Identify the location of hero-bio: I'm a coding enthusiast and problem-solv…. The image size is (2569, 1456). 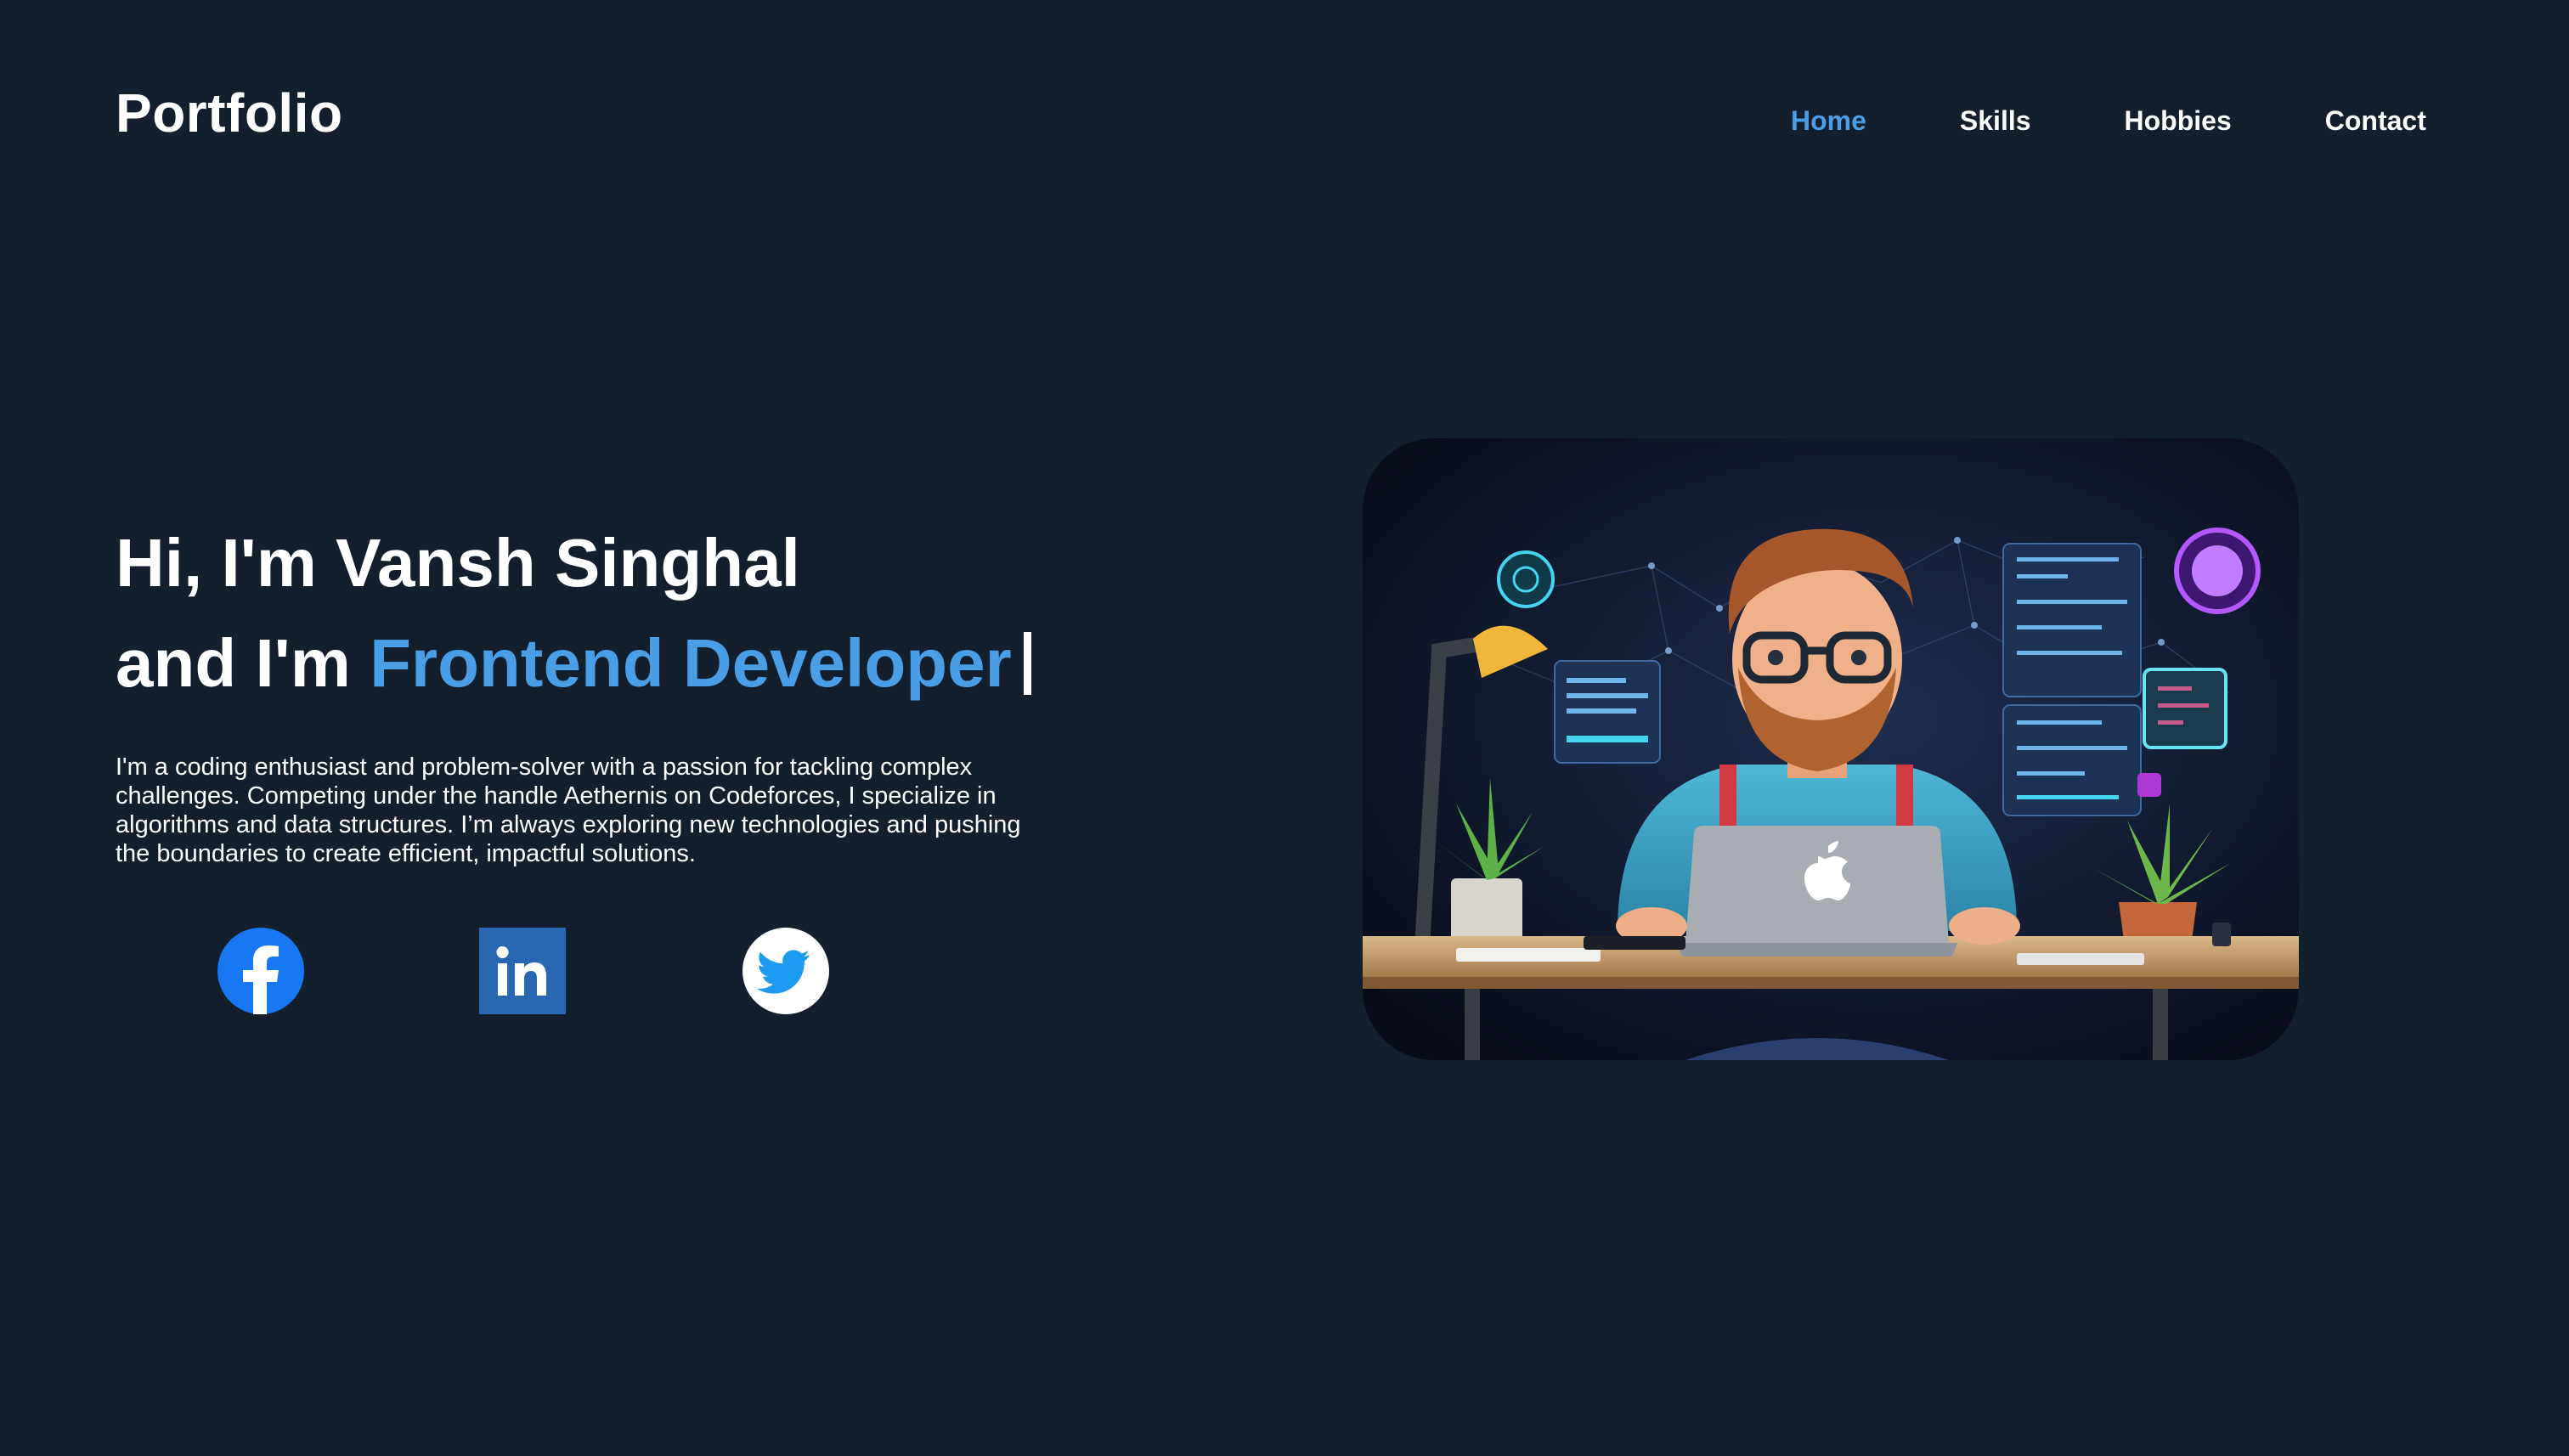
(569, 810).